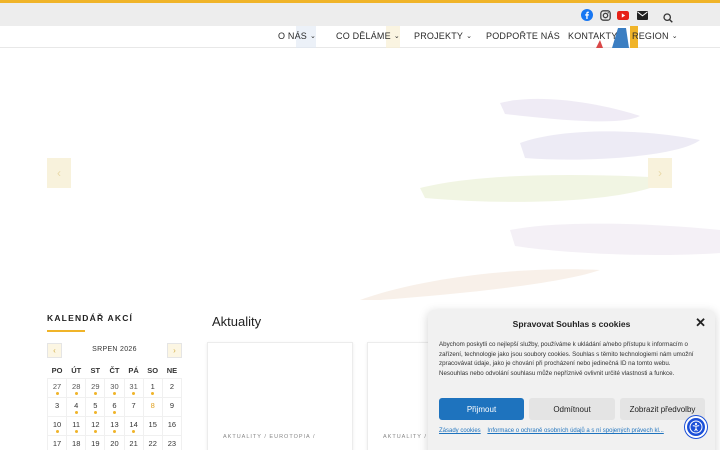  I want to click on calendar-day-number: 7, so click(133, 405).